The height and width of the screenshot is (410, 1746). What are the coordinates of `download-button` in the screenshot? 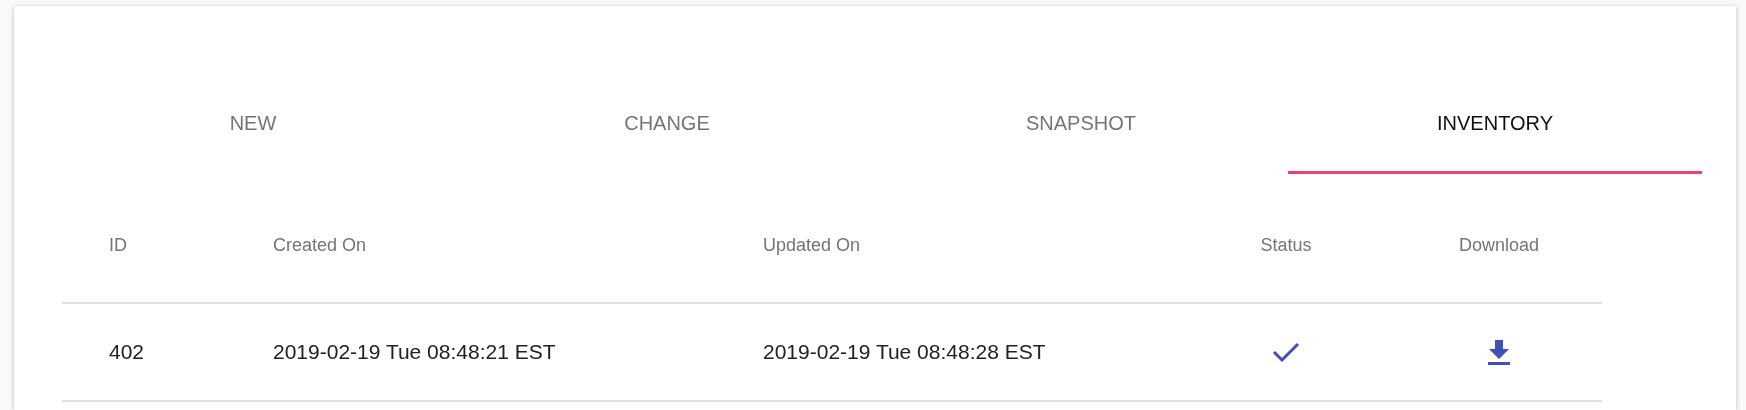 It's located at (1499, 352).